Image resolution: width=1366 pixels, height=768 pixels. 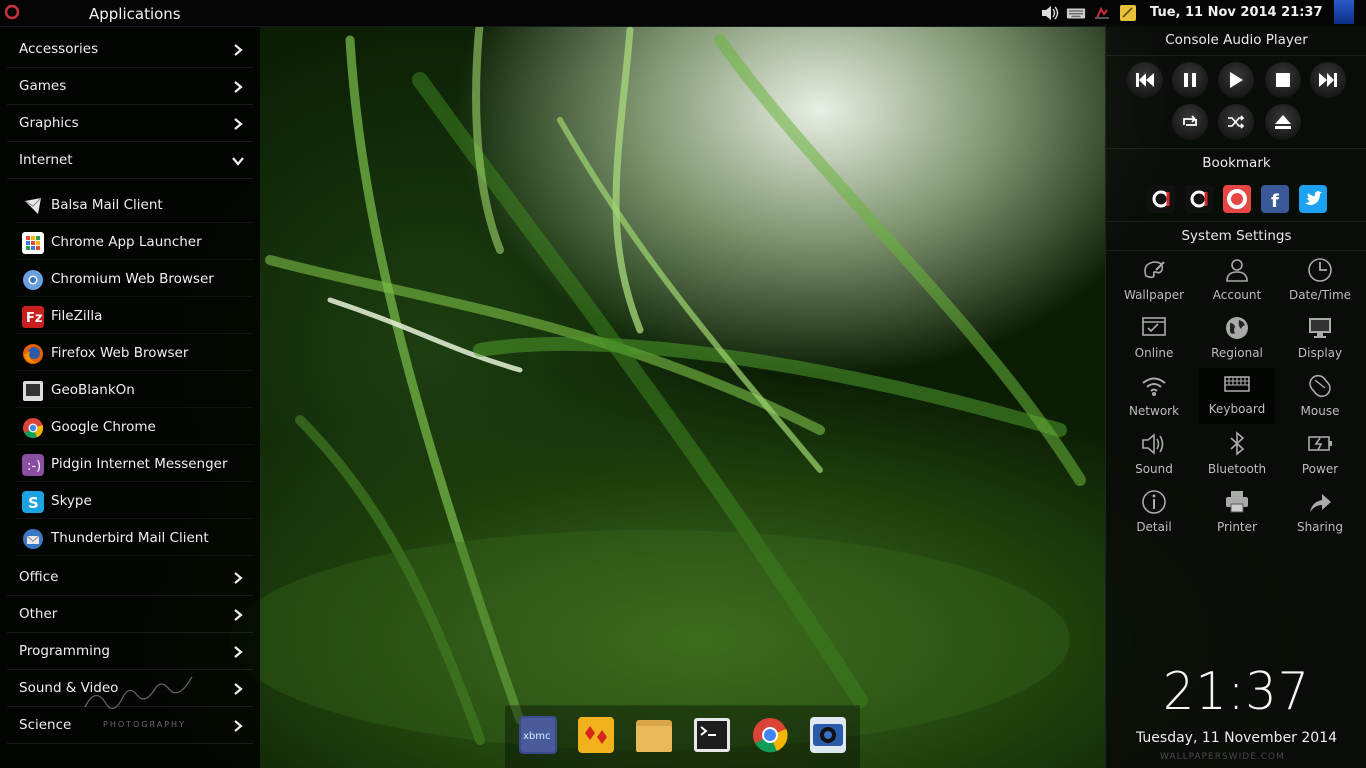 I want to click on bookmark-facebook: f, so click(x=1275, y=199).